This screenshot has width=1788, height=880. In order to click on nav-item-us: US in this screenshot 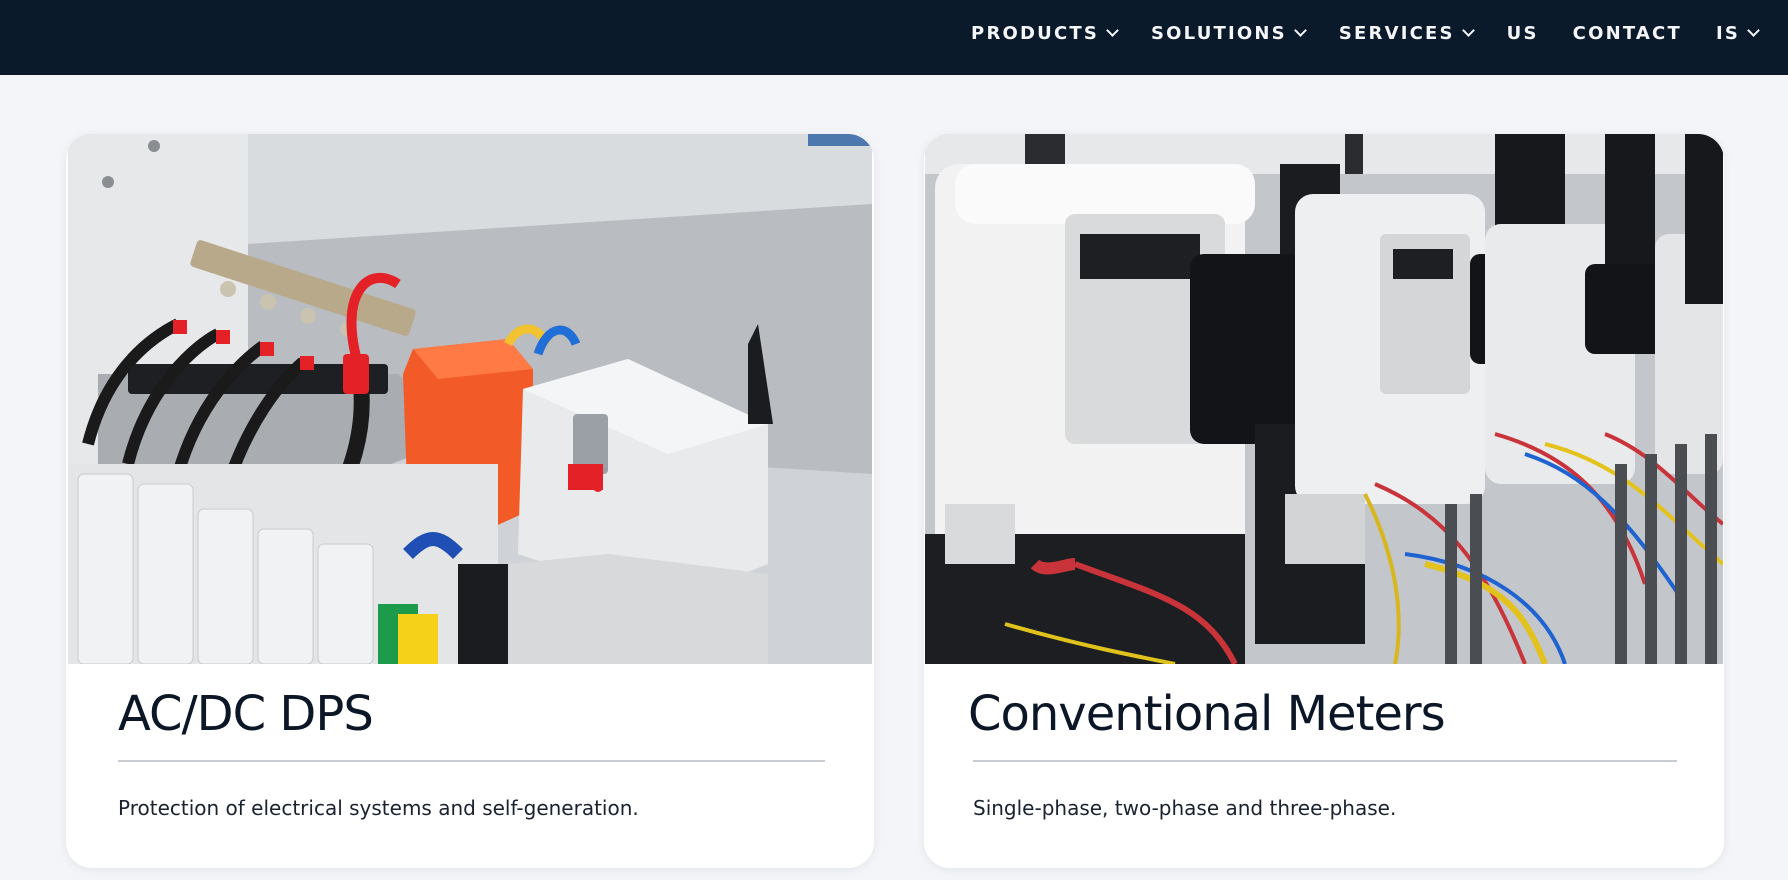, I will do `click(1523, 33)`.